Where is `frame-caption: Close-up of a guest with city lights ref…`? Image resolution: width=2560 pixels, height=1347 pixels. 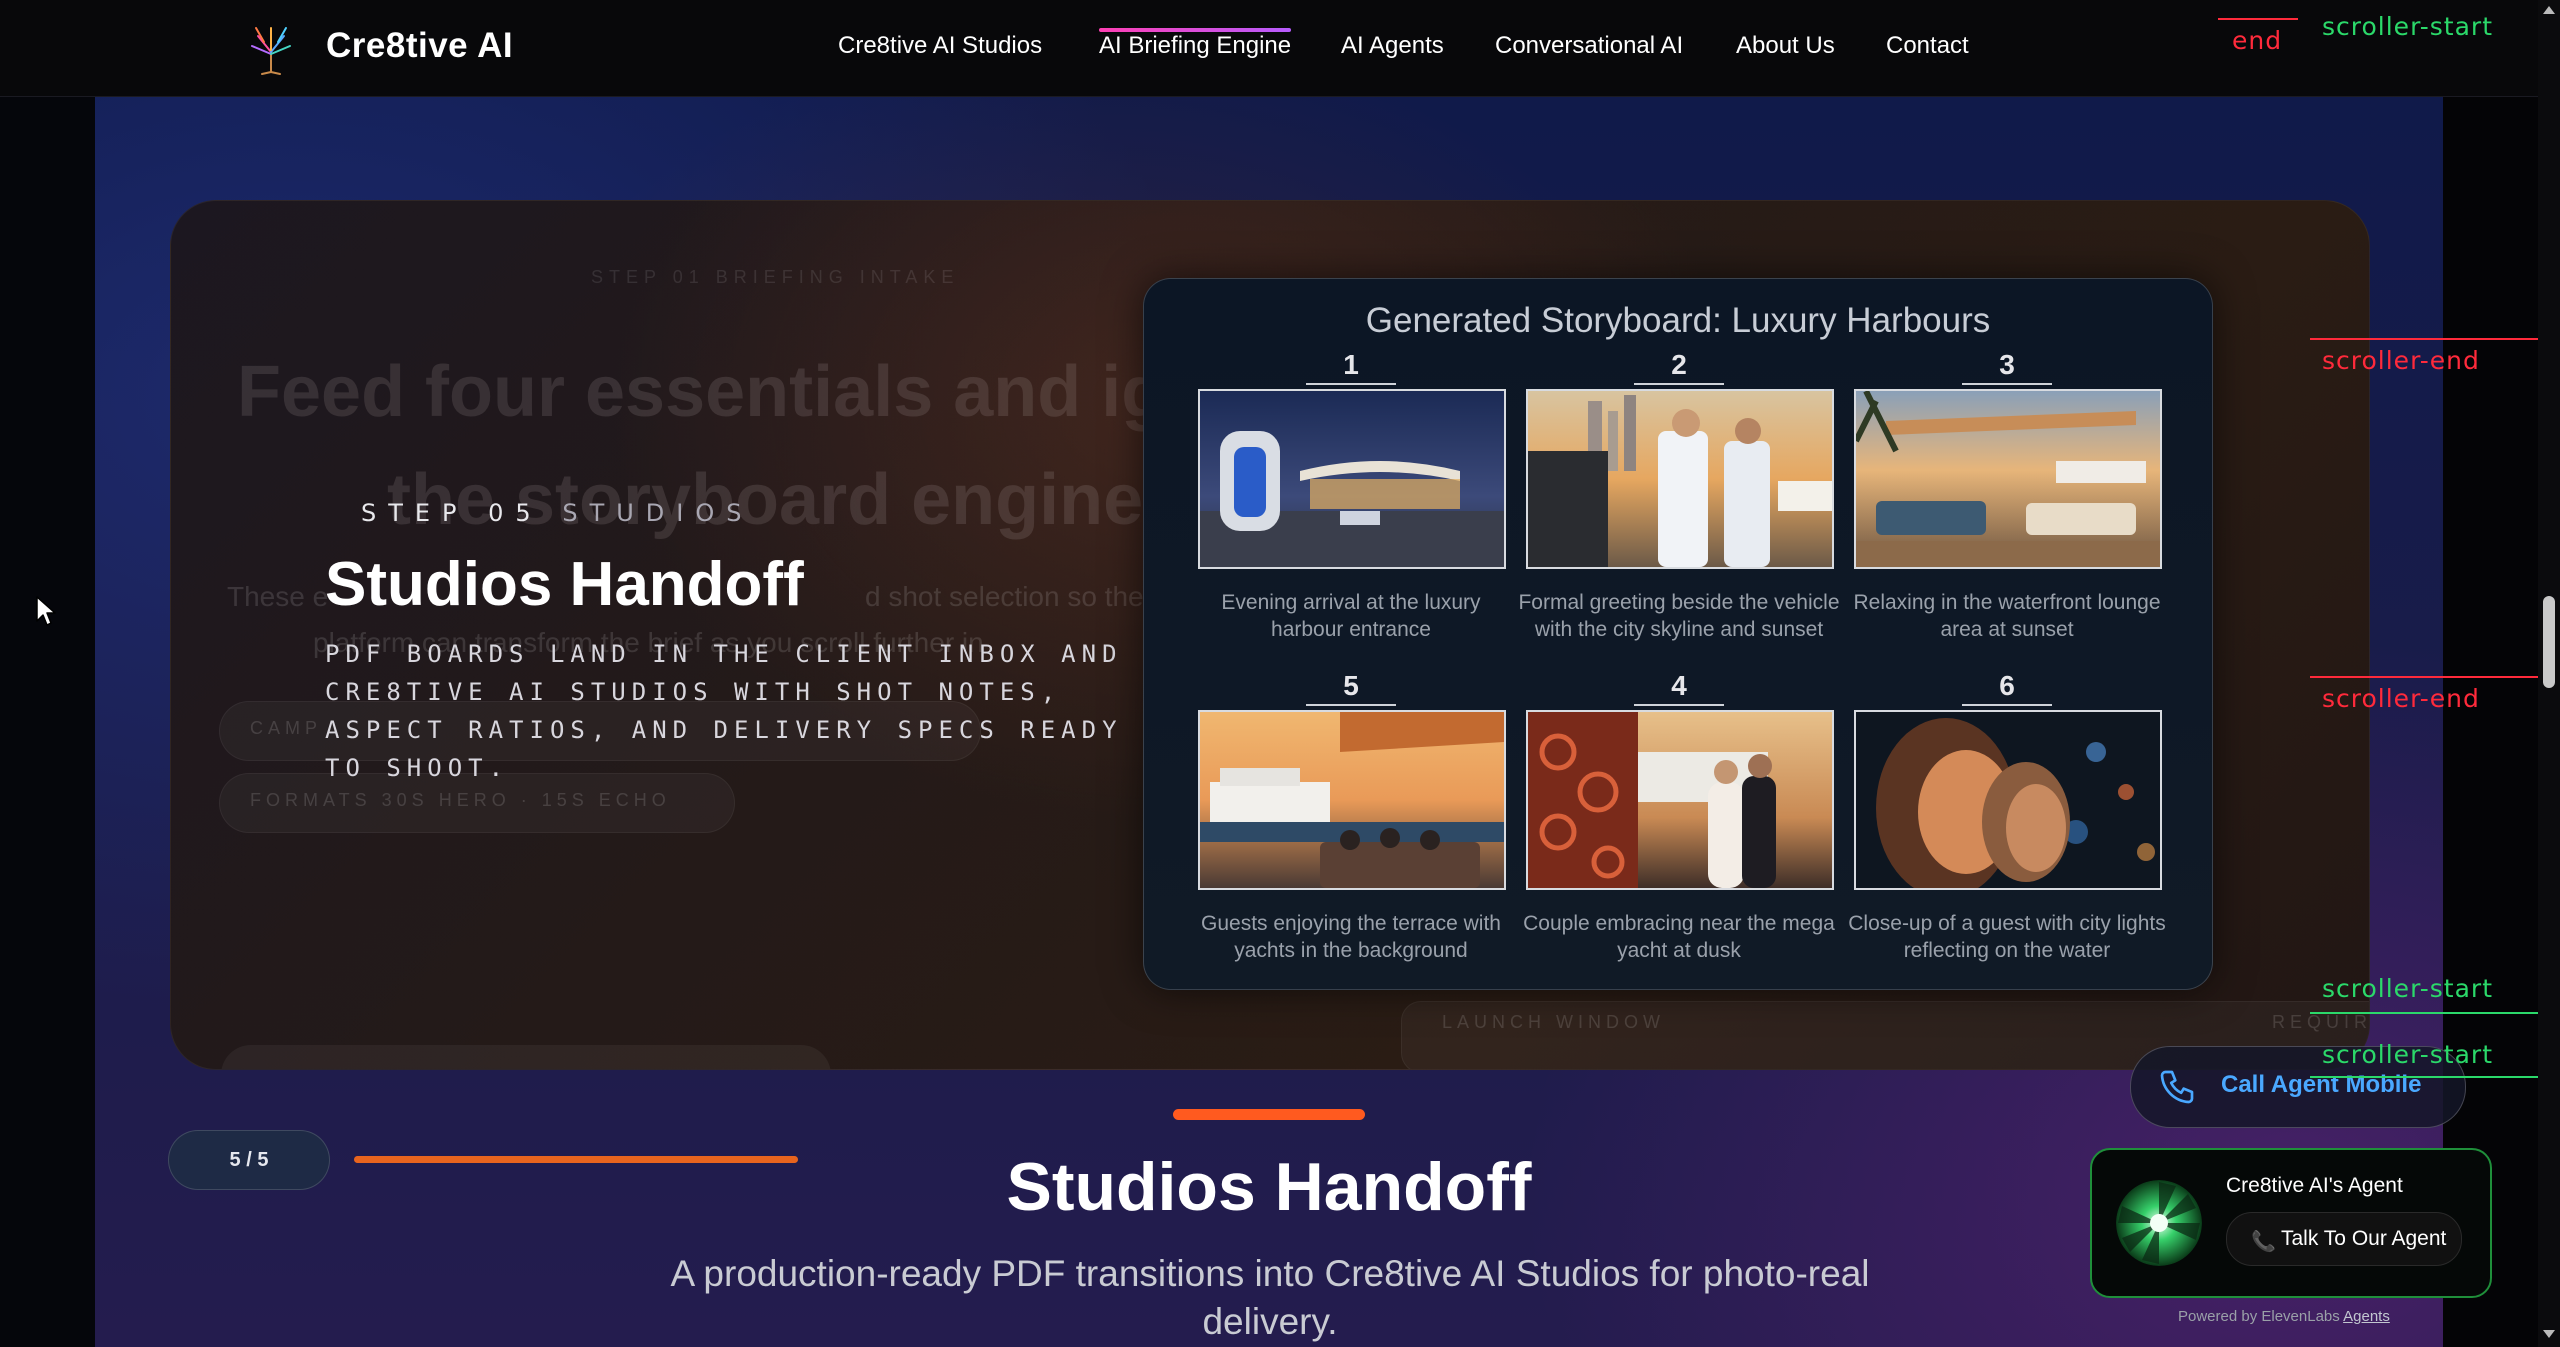
frame-caption: Close-up of a guest with city lights ref… is located at coordinates (2007, 937).